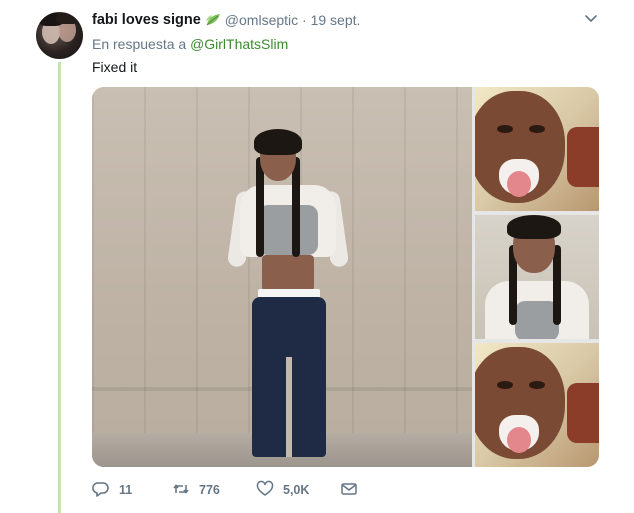 This screenshot has width=634, height=513. I want to click on tweet-header: fabi loves signe @omlseptic · 19 sept., so click(226, 20).